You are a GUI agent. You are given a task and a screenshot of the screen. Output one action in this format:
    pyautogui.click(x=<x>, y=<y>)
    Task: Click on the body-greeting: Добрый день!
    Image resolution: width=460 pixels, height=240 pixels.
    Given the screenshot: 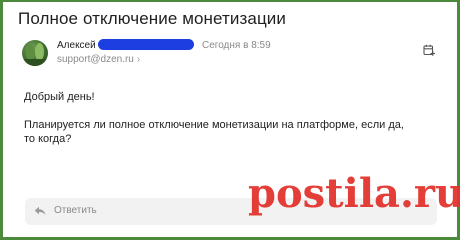 What is the action you would take?
    pyautogui.click(x=59, y=97)
    